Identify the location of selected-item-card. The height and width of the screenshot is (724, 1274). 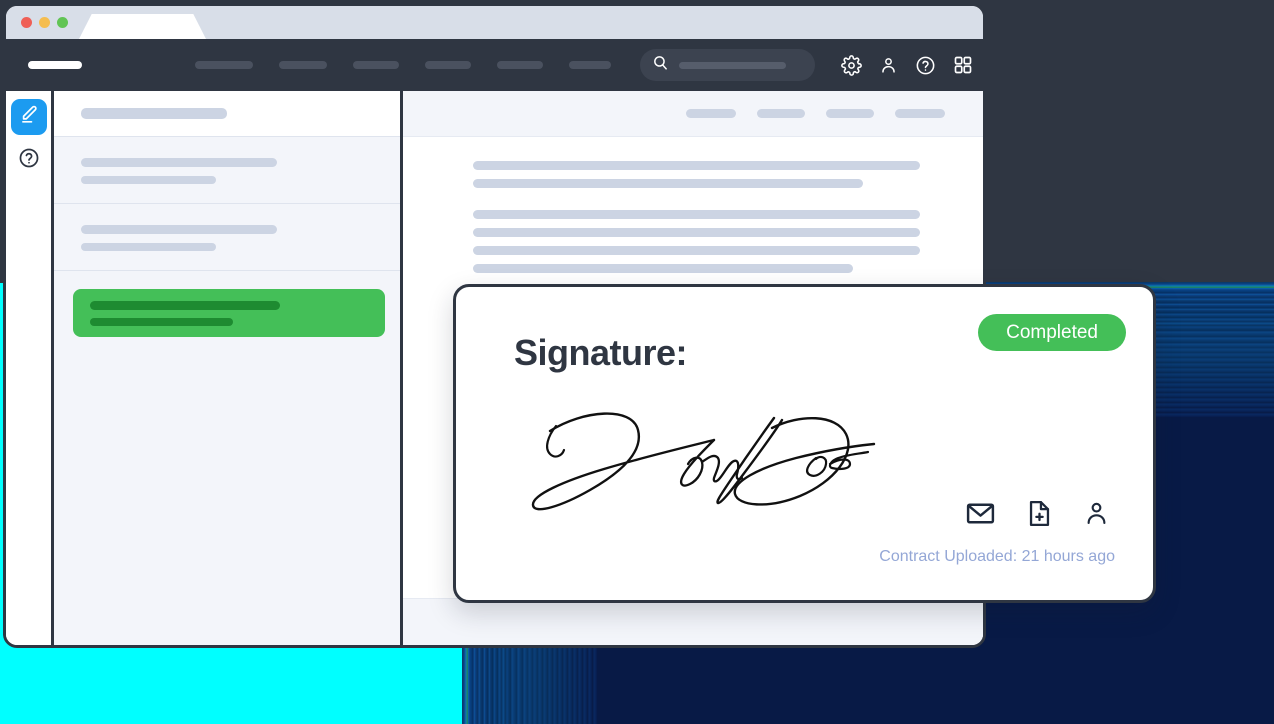
(229, 313).